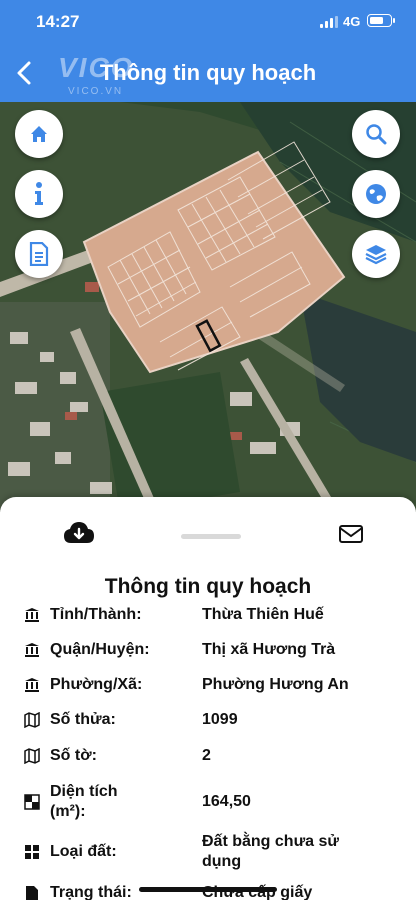 The image size is (416, 900). I want to click on row-label: Diện tích (m²):, so click(130, 802).